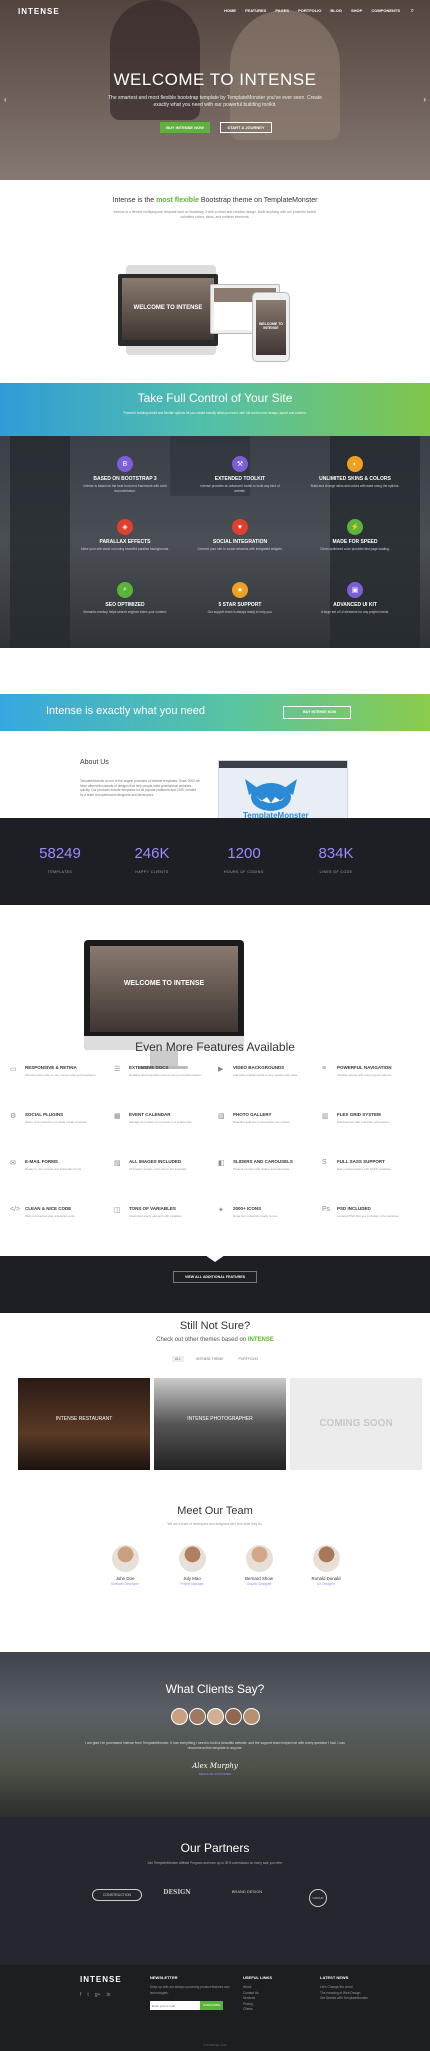  What do you see at coordinates (355, 527) in the screenshot?
I see `speed-icon: ⚡` at bounding box center [355, 527].